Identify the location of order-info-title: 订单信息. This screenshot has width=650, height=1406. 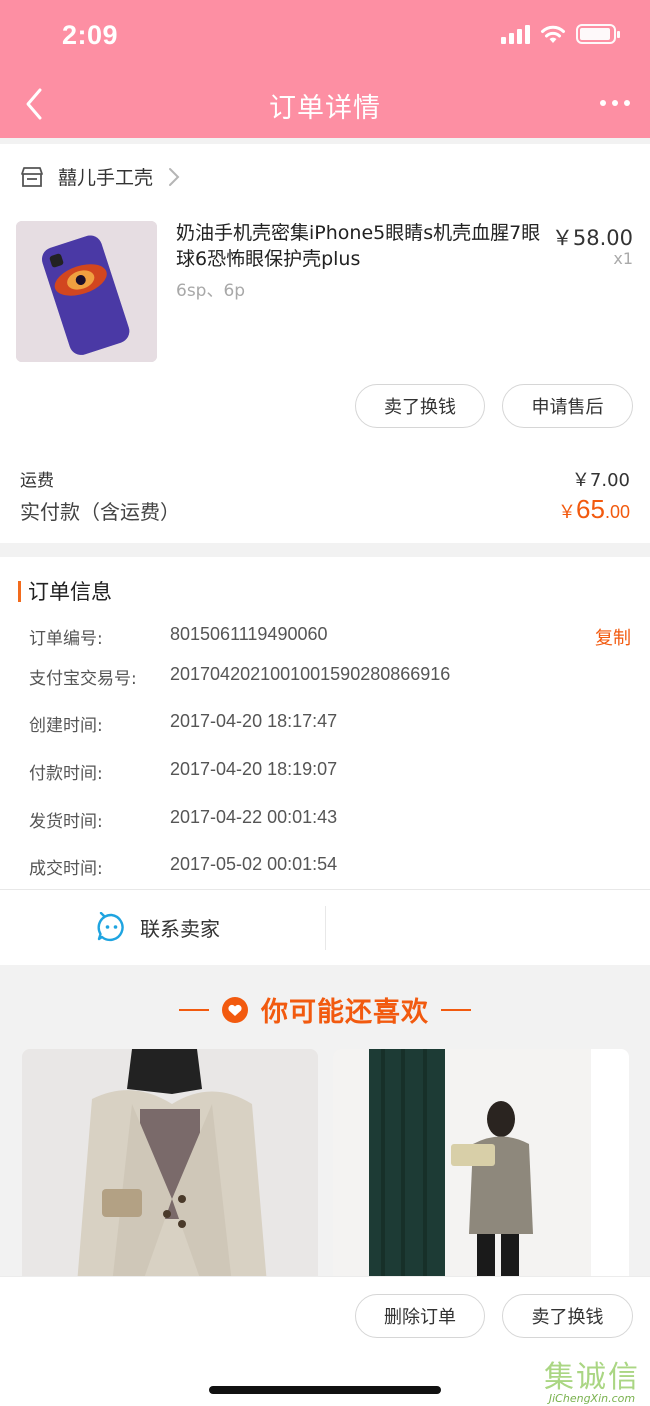
(70, 592).